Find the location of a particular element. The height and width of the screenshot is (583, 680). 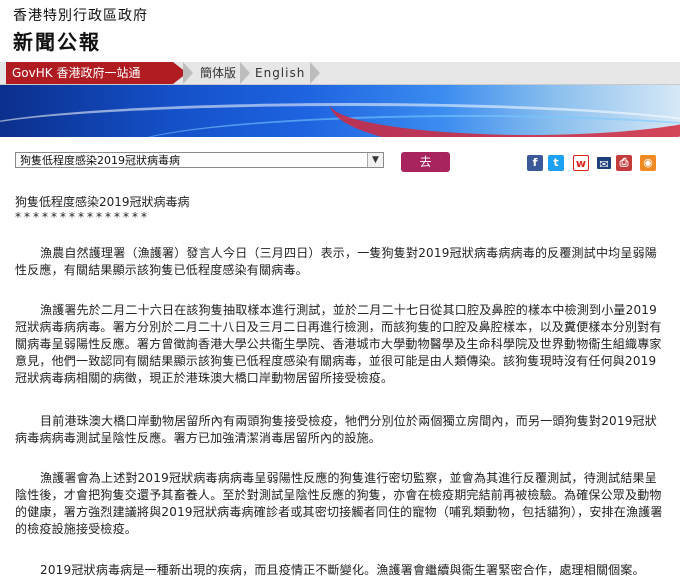

govhk-link: GovHK 香港政府一站通 is located at coordinates (96, 73).